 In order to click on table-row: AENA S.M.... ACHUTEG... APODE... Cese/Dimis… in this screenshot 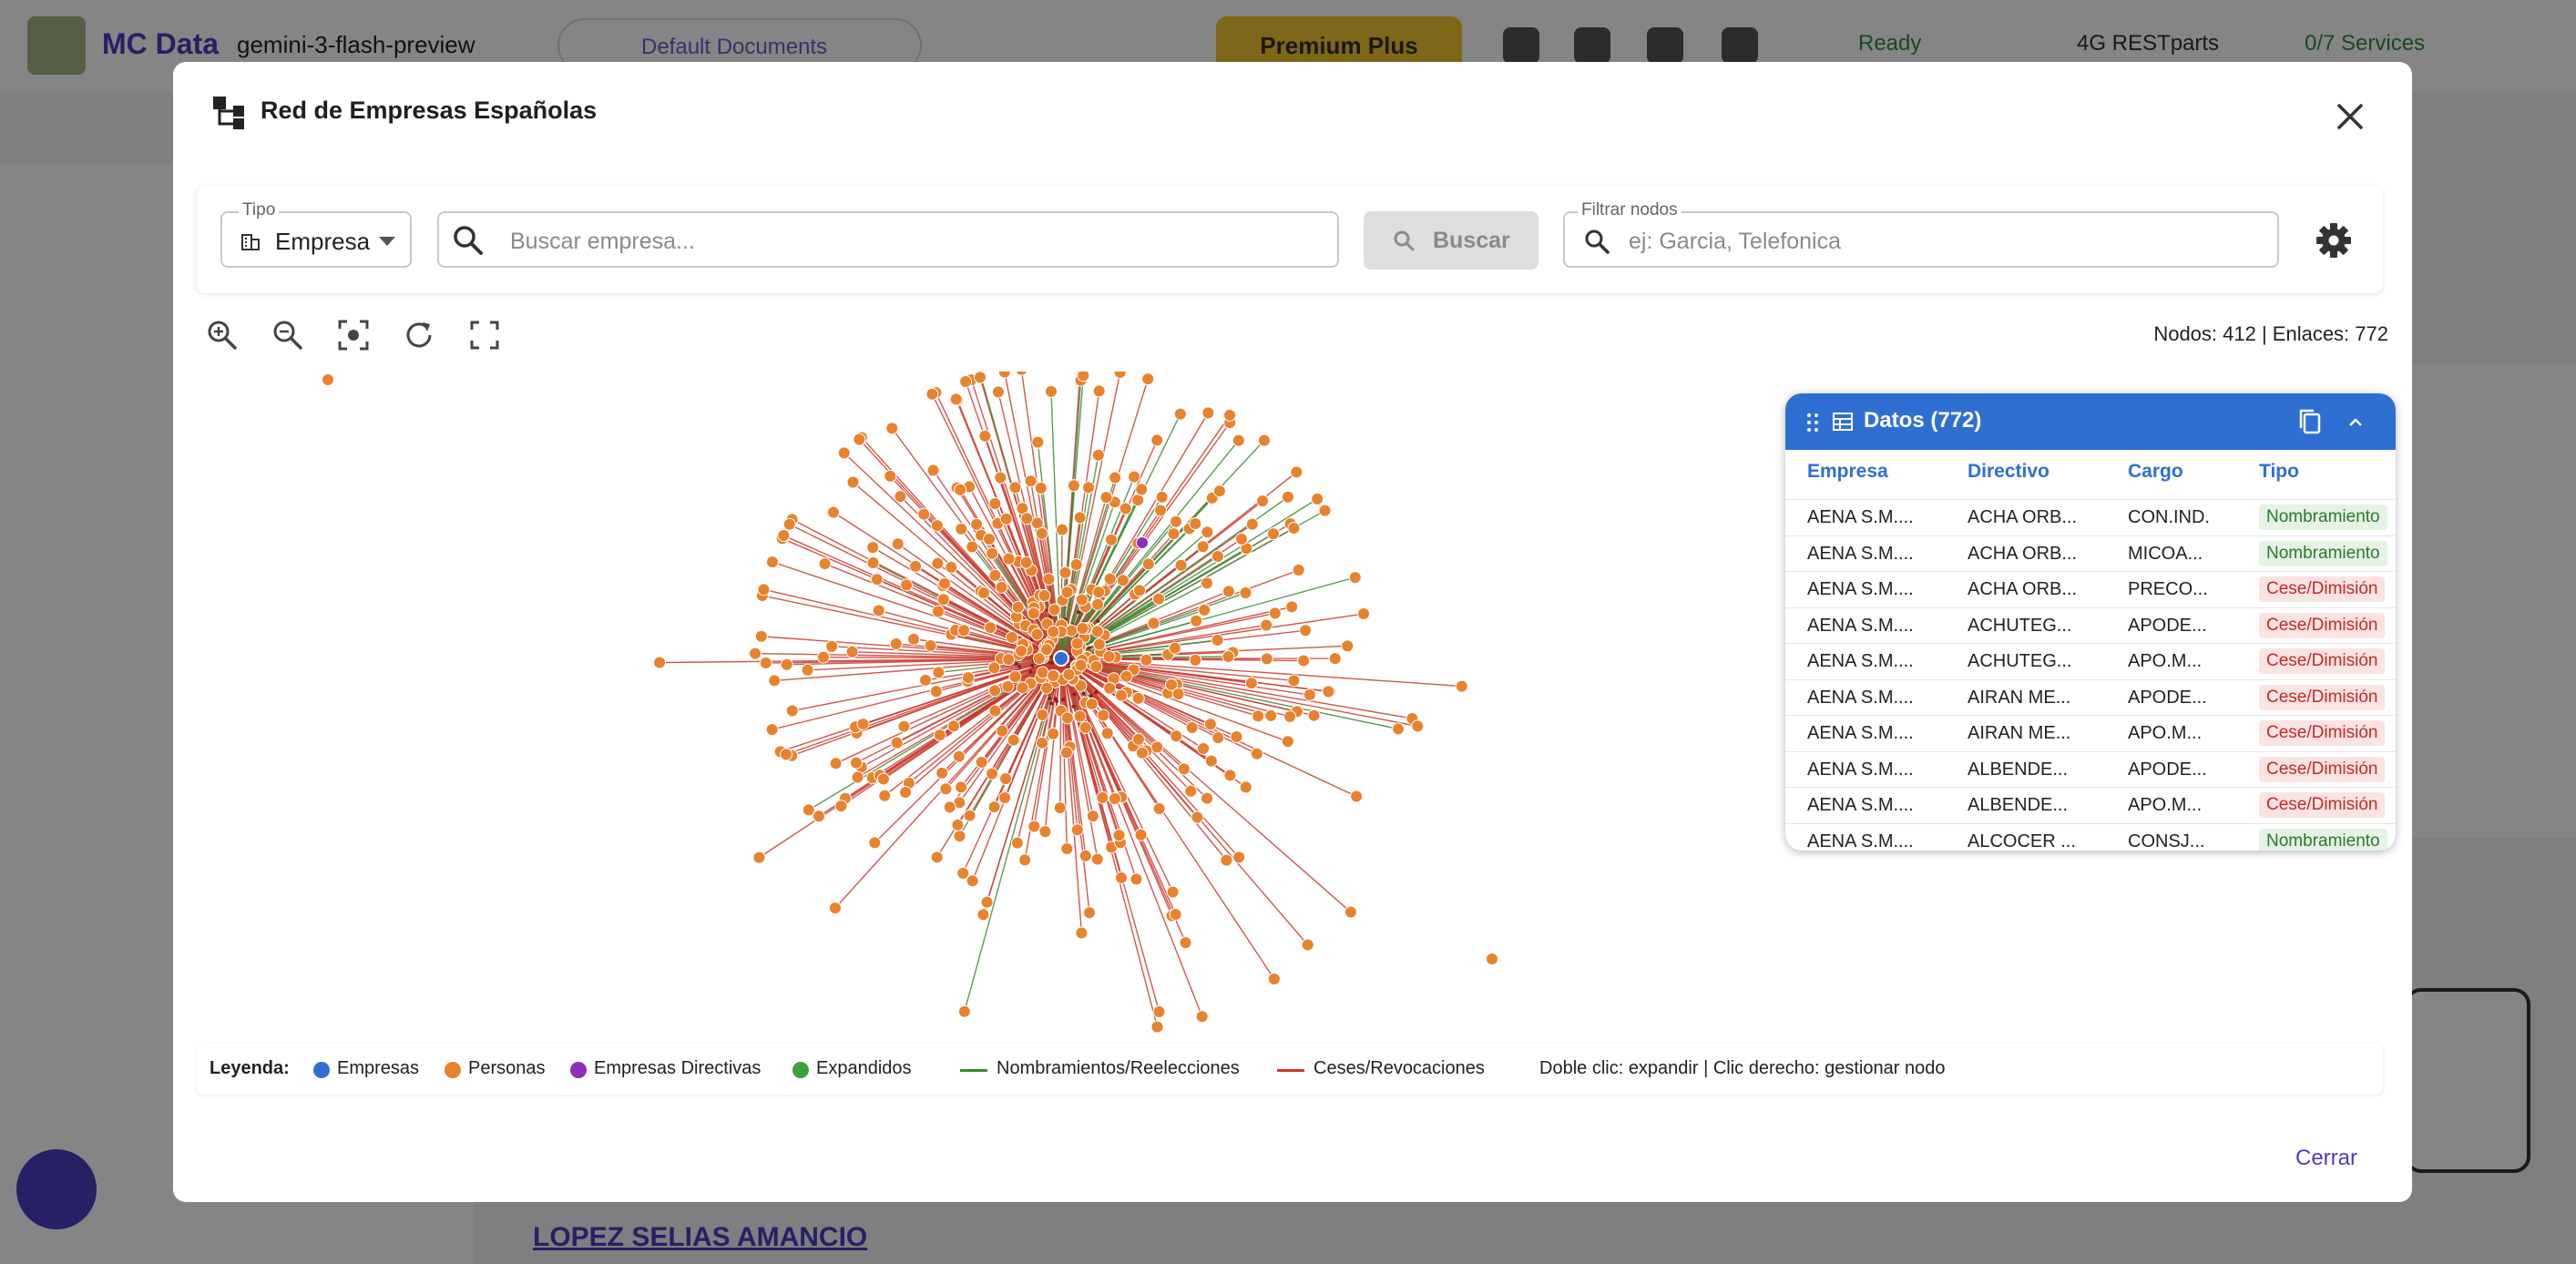, I will do `click(2090, 625)`.